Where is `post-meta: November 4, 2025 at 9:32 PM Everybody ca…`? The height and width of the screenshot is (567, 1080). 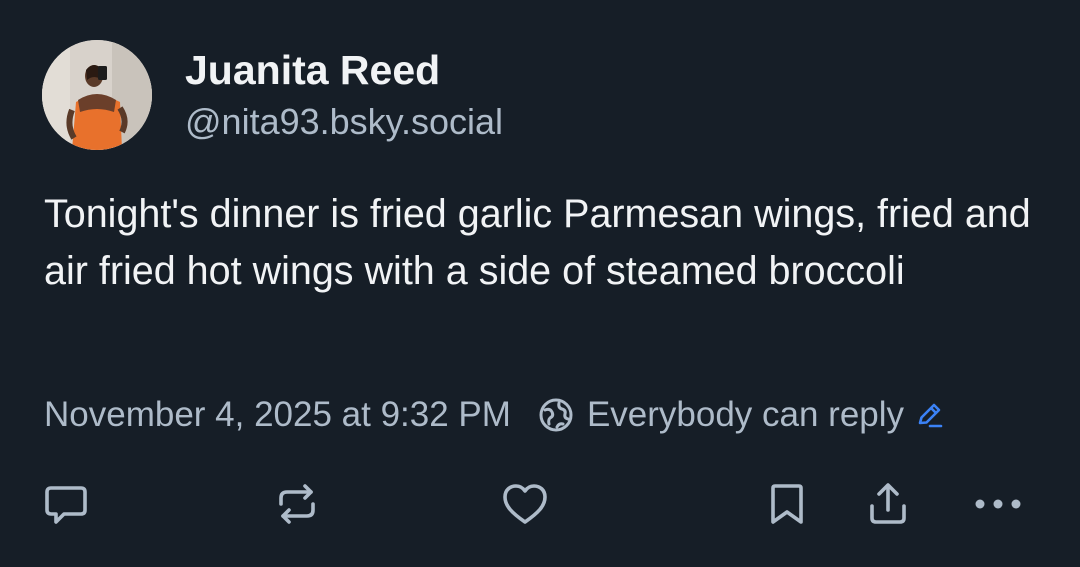
post-meta: November 4, 2025 at 9:32 PM Everybody ca… is located at coordinates (495, 415).